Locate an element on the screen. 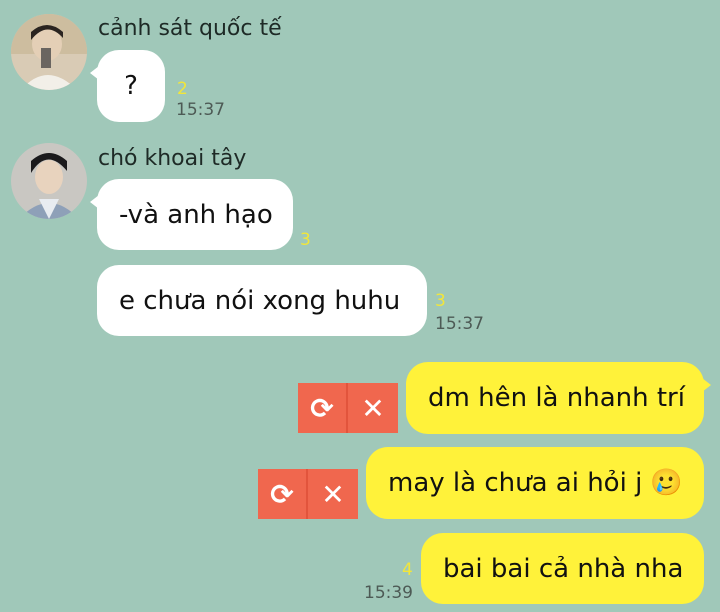 The height and width of the screenshot is (612, 720). message-text: bai bai cả nhà nha is located at coordinates (563, 568).